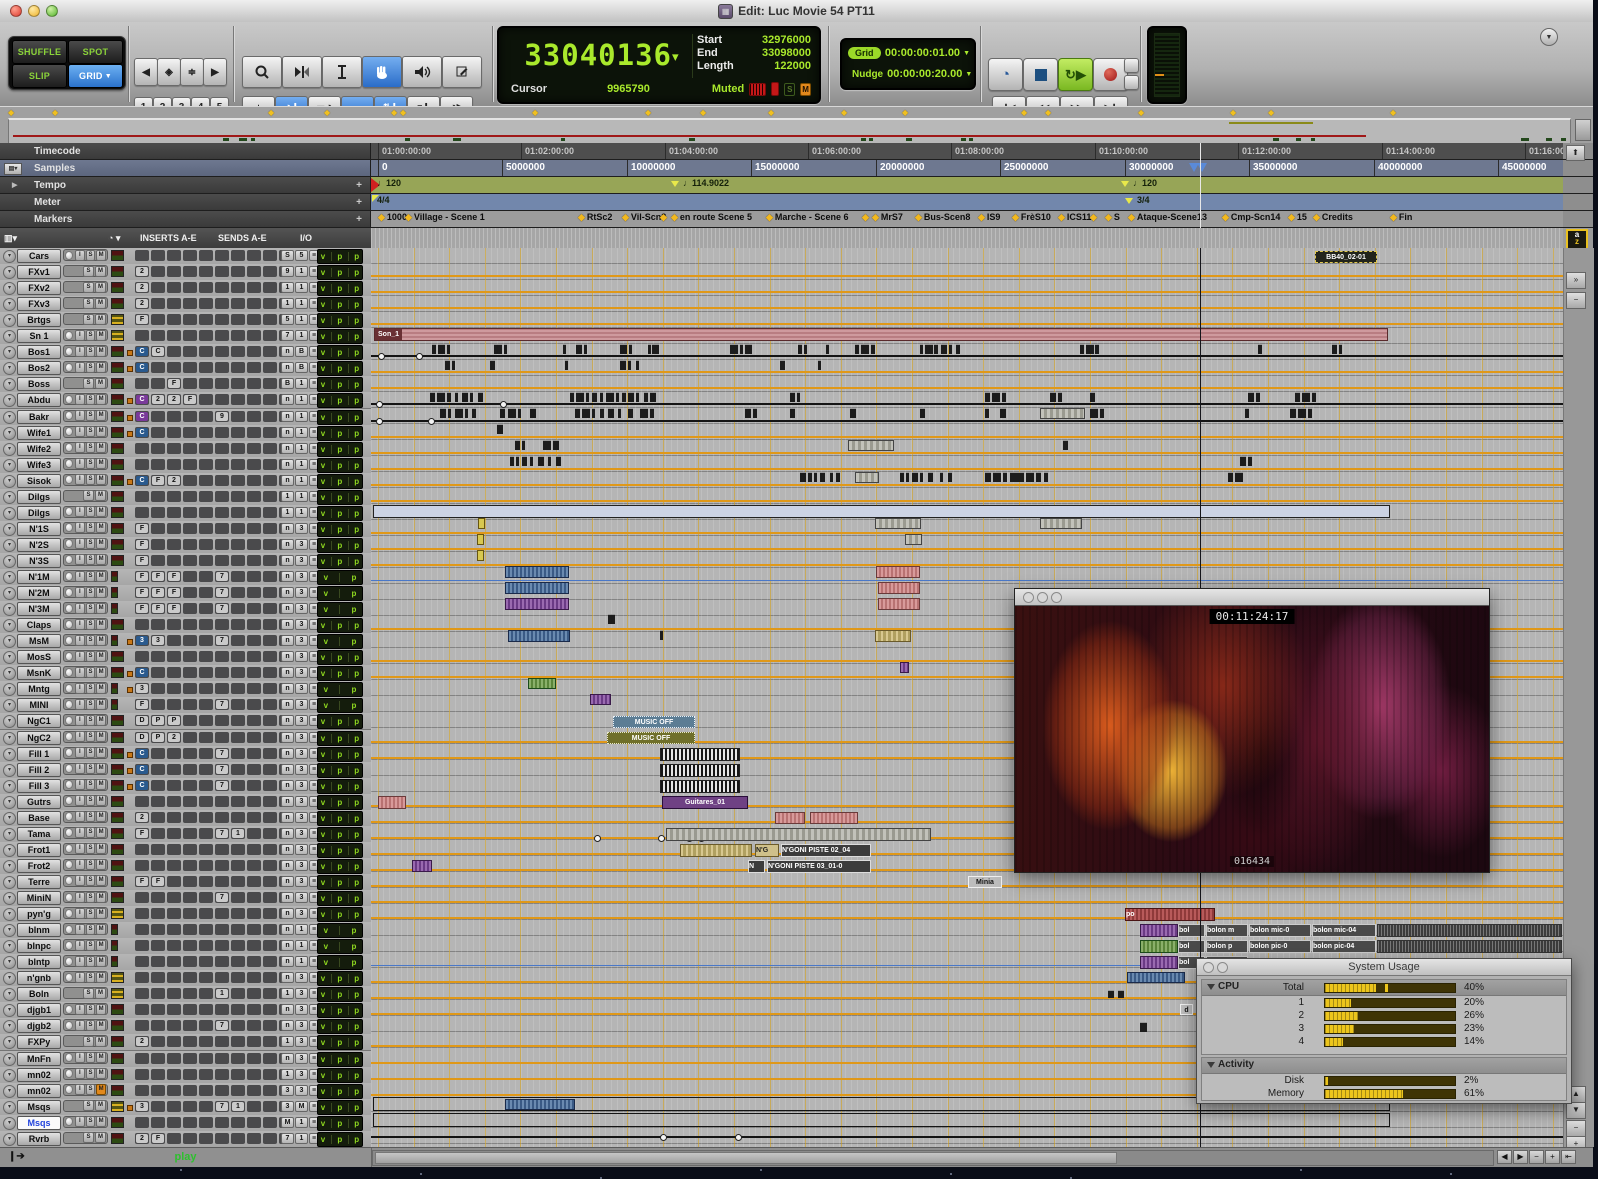  What do you see at coordinates (39, 737) in the screenshot?
I see `track-name-ngc2: NgC2` at bounding box center [39, 737].